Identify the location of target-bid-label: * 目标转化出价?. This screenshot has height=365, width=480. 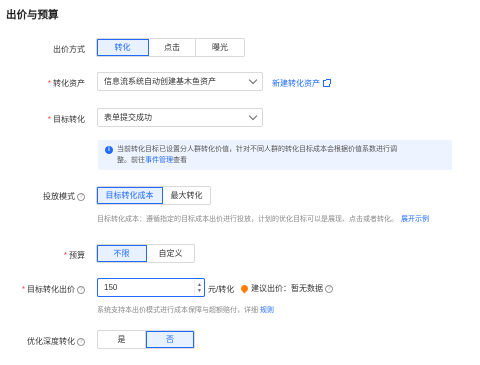
(53, 289).